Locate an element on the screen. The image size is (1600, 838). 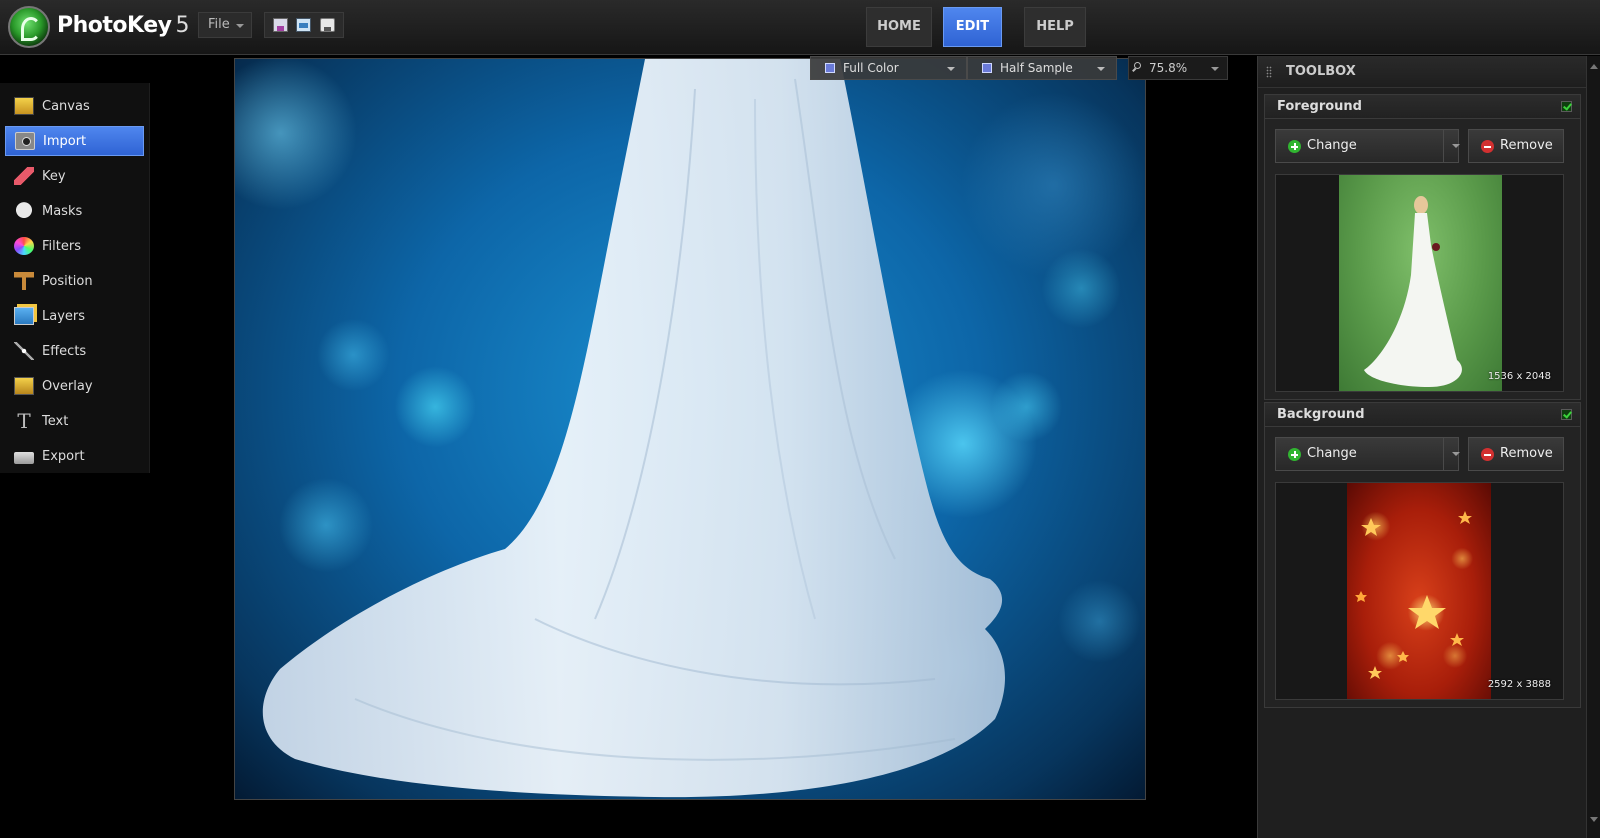
app-name: PhotoKey is located at coordinates (114, 25).